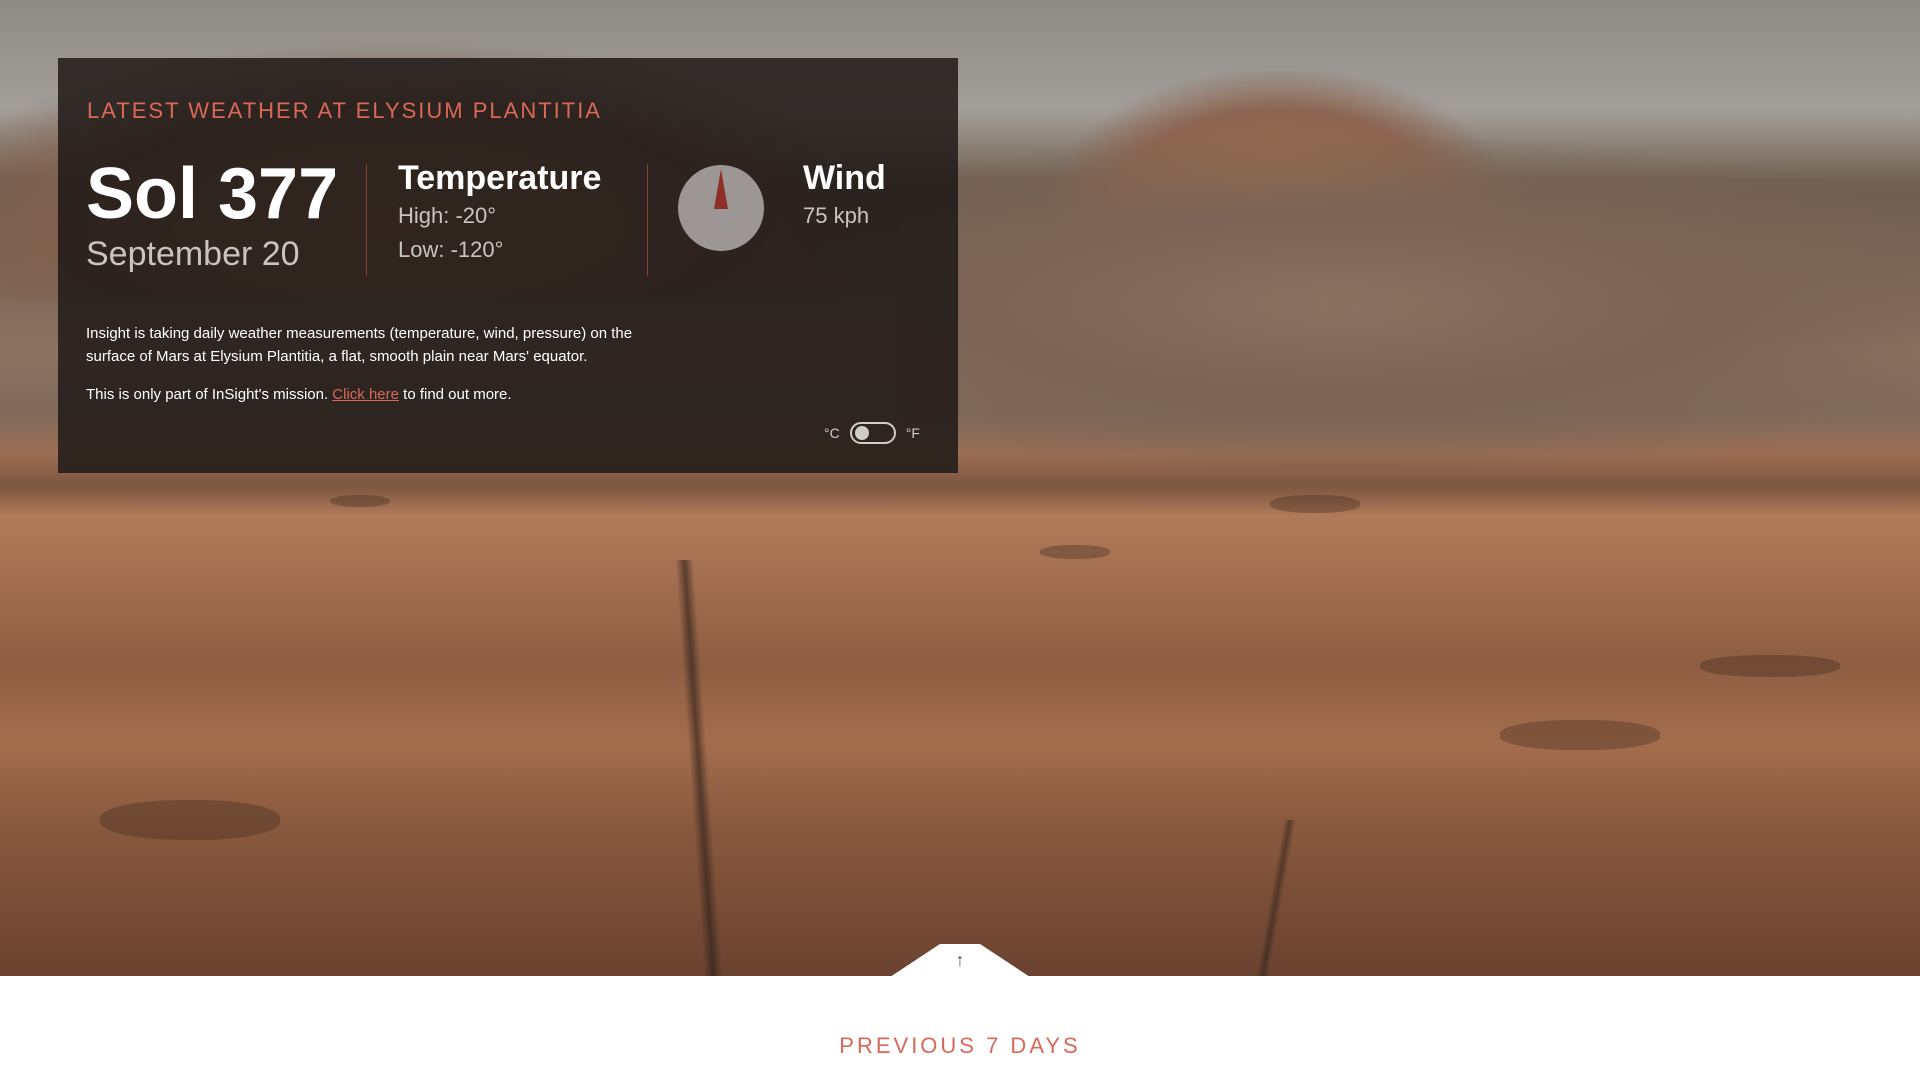  Describe the element at coordinates (861, 433) in the screenshot. I see `toggle-knob` at that location.